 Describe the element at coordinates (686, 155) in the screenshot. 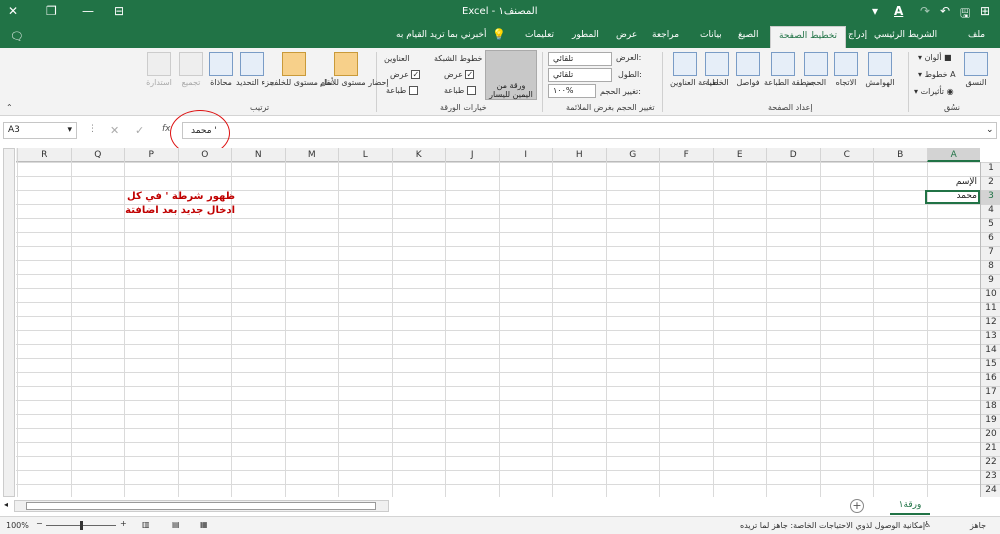

I see `column-header-f: F` at that location.